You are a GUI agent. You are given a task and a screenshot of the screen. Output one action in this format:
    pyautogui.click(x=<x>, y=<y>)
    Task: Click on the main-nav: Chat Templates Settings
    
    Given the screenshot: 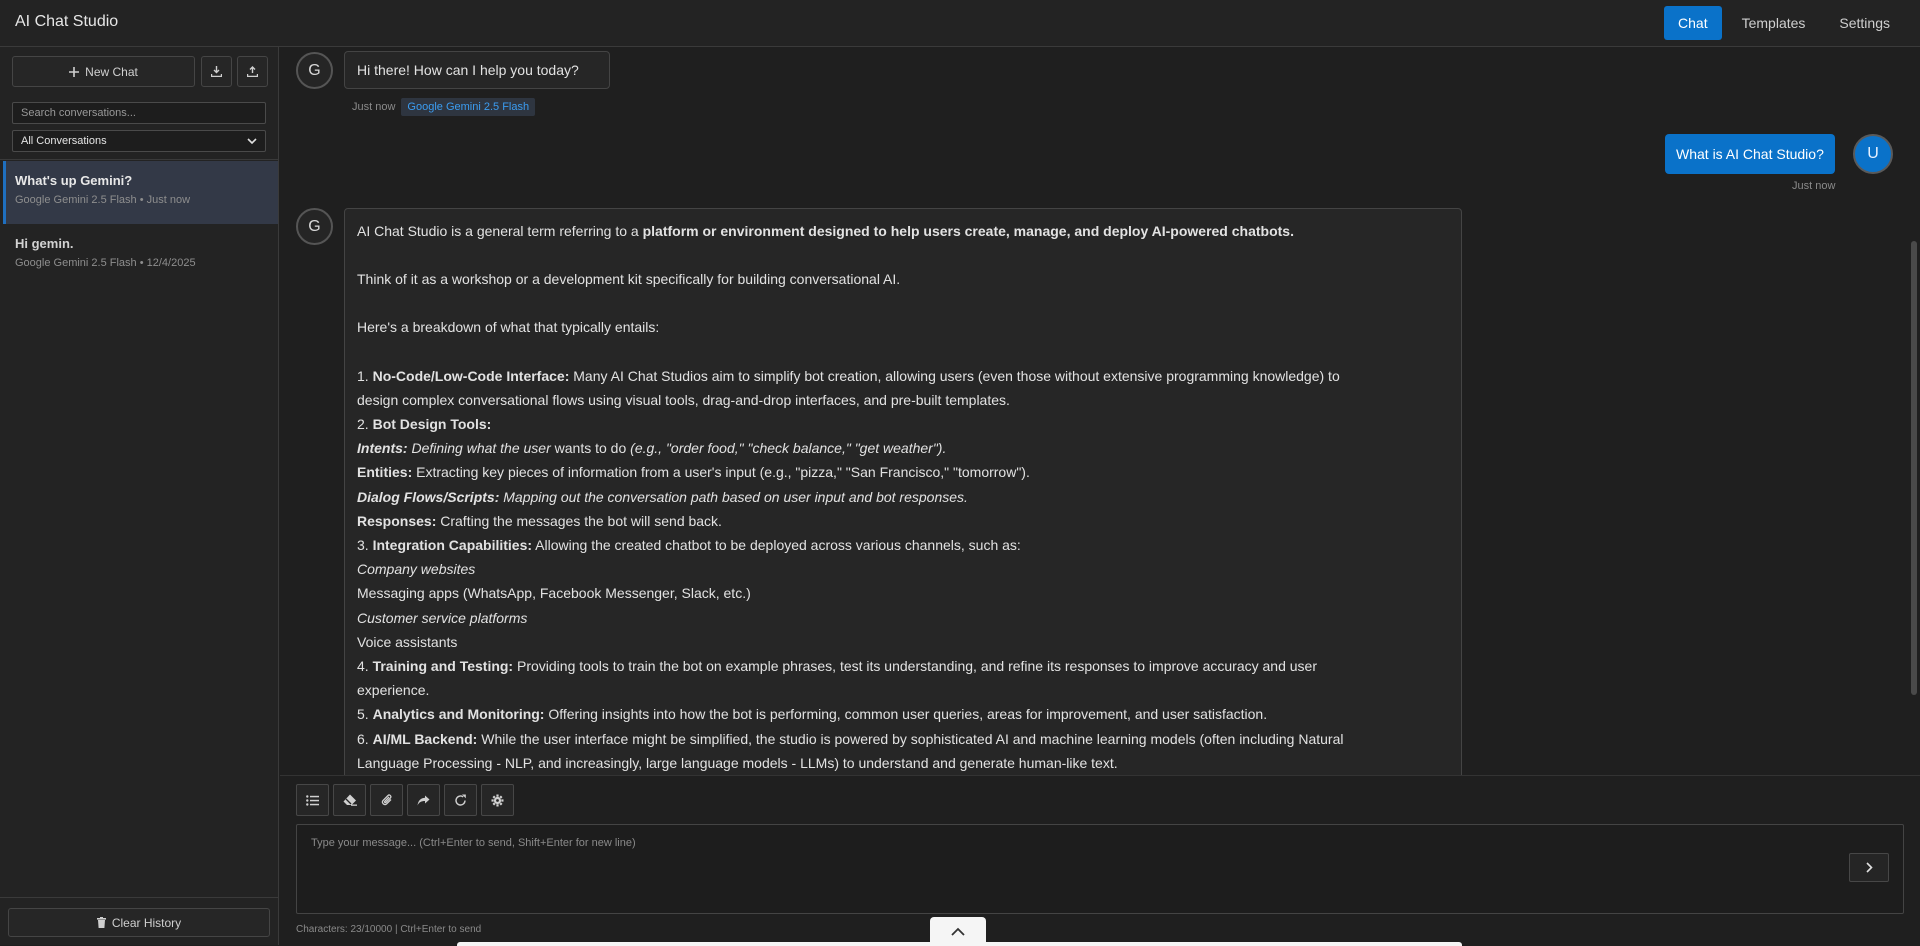 What is the action you would take?
    pyautogui.click(x=1789, y=23)
    